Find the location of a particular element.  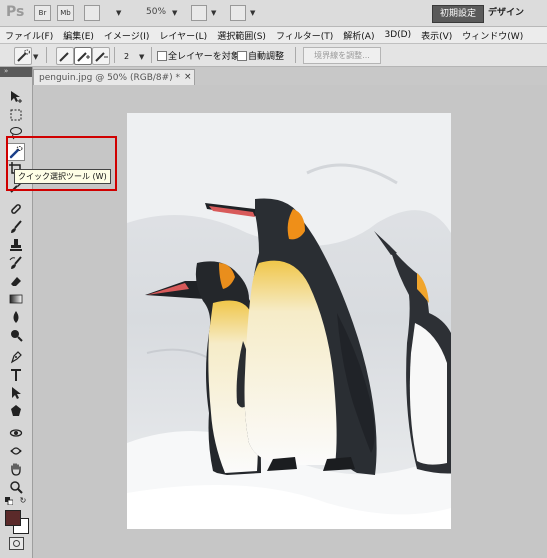

menu-analysis: 解析(A) is located at coordinates (358, 35).